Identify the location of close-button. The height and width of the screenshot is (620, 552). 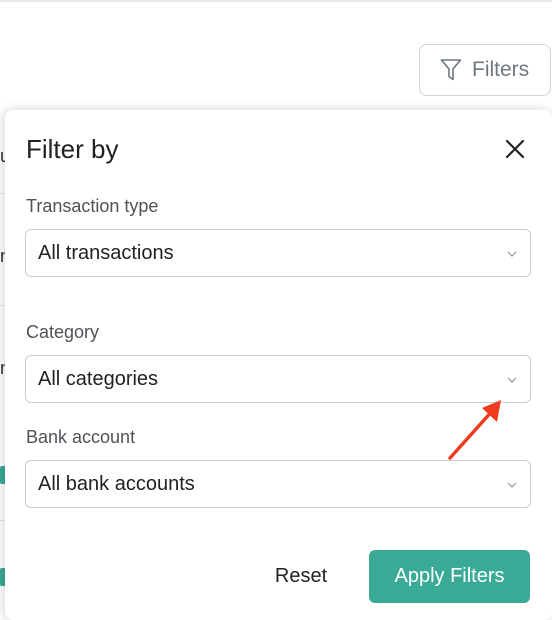
(515, 149).